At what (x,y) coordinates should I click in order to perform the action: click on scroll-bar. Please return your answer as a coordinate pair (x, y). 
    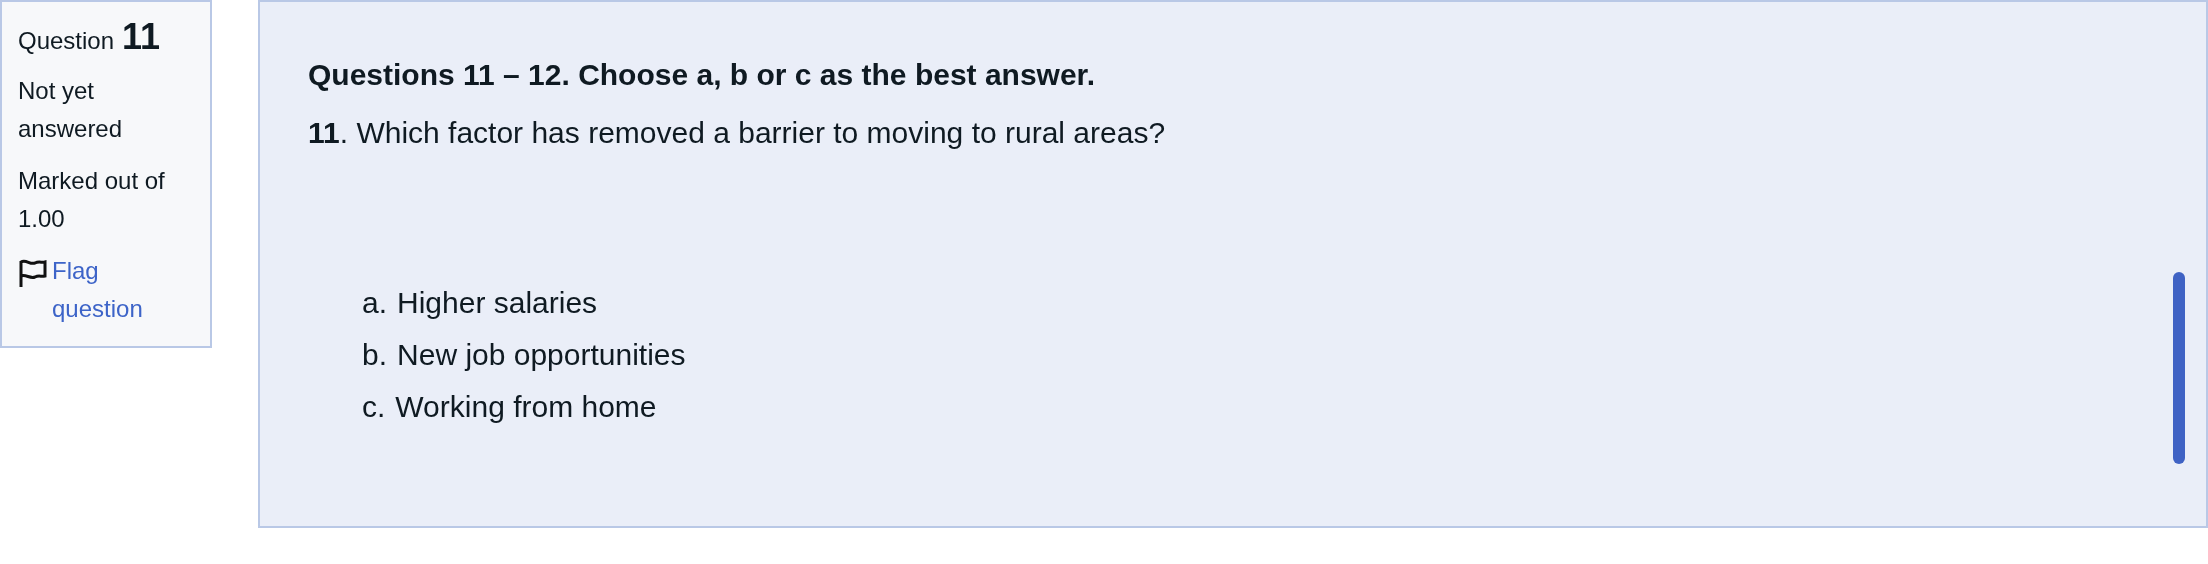
    Looking at the image, I should click on (2179, 368).